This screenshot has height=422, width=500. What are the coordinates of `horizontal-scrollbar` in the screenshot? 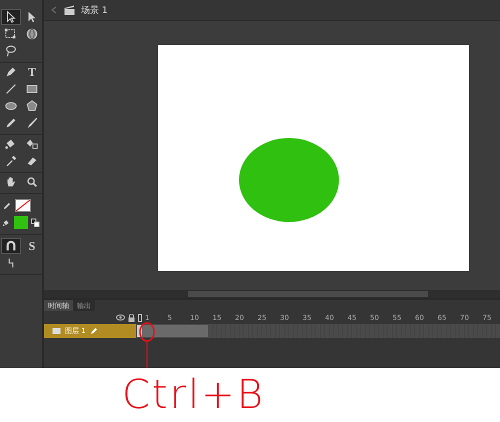 It's located at (272, 294).